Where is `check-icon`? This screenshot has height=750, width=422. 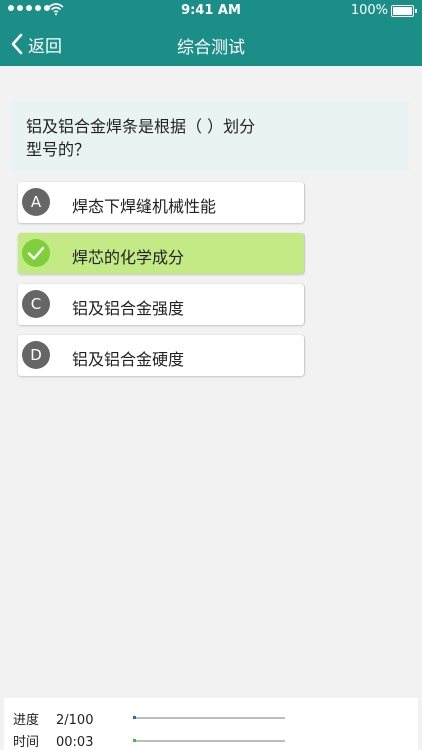 check-icon is located at coordinates (36, 253).